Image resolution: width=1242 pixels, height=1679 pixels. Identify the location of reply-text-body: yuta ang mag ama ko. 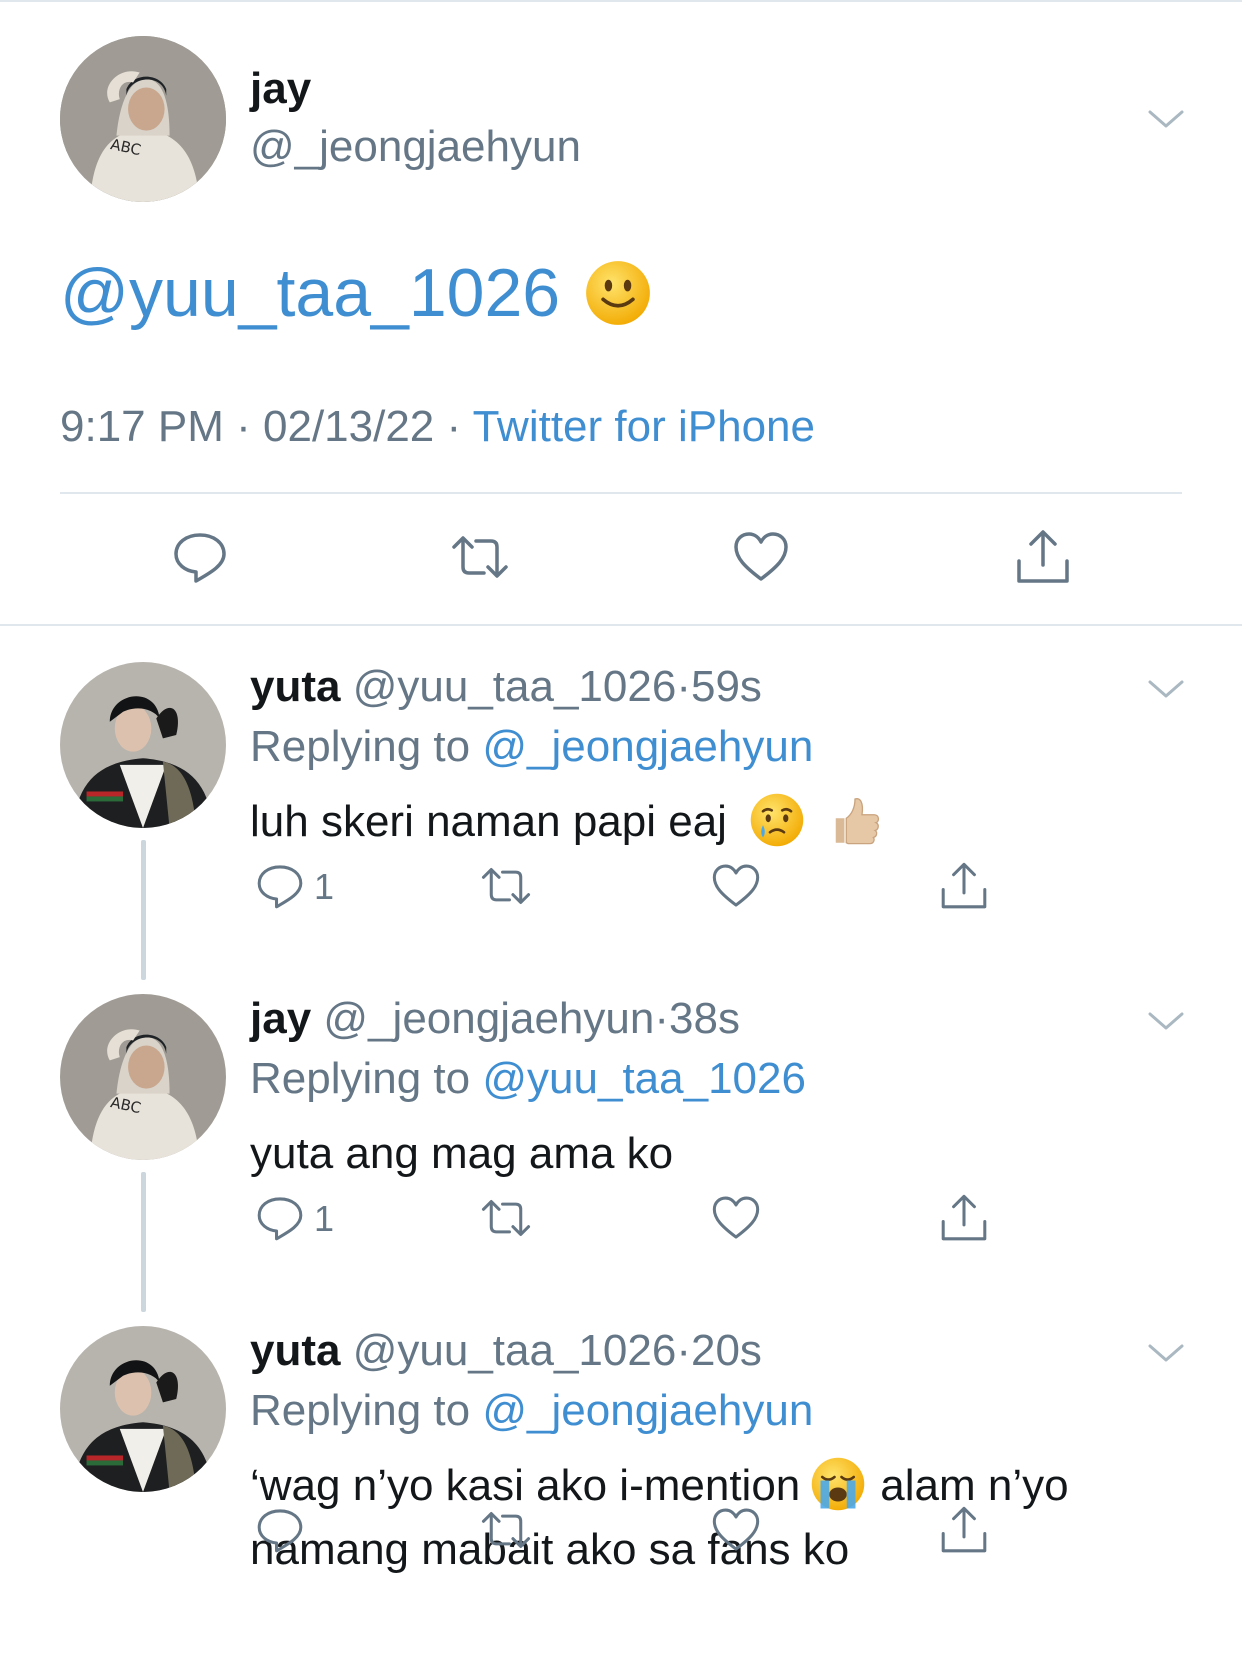
(462, 1153).